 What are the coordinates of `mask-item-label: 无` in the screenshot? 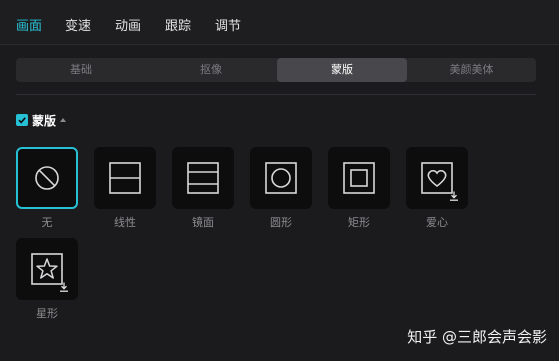 It's located at (47, 222).